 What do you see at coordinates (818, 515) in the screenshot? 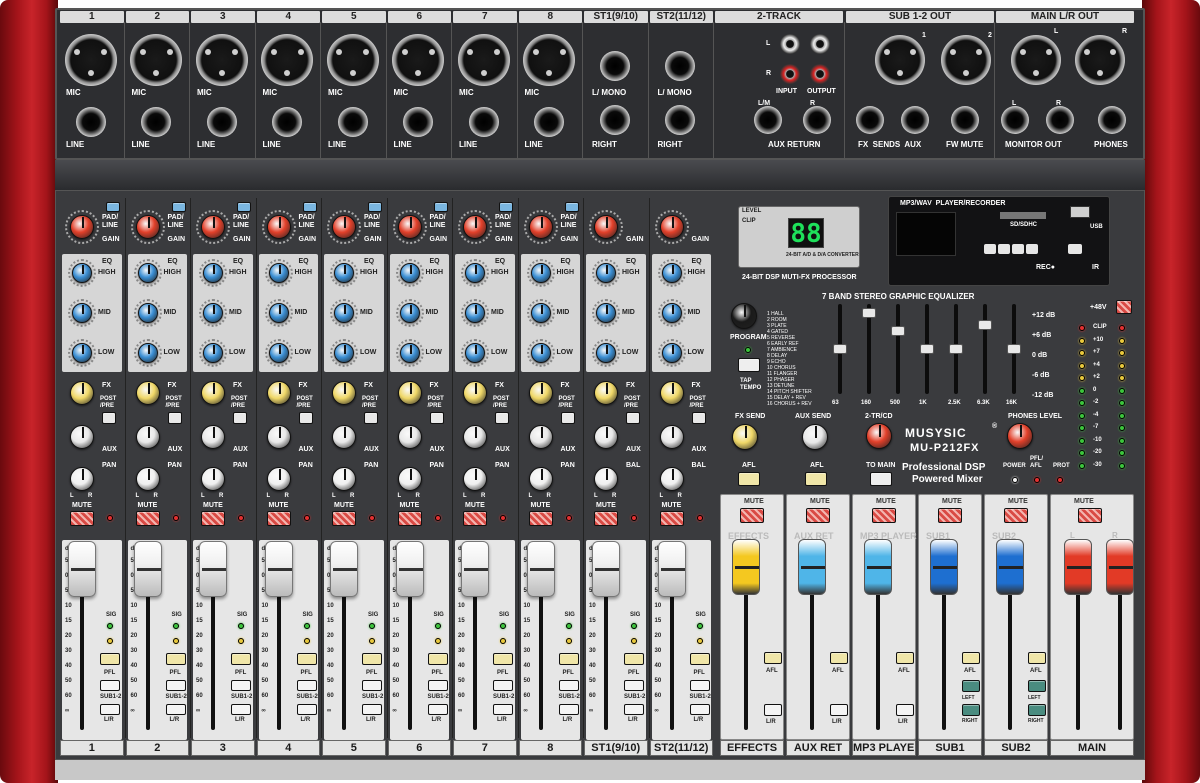
I see `group-mute-button-AUXRET` at bounding box center [818, 515].